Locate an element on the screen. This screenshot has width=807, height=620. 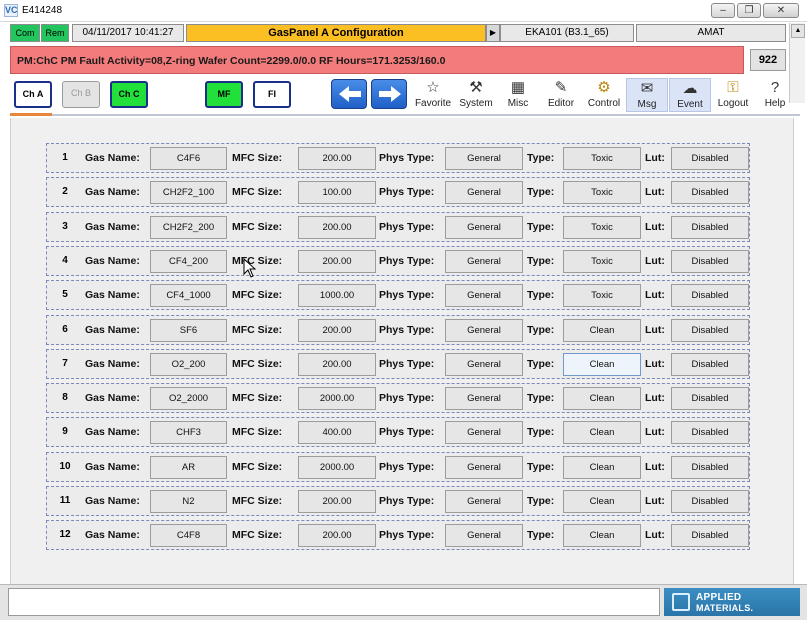
gas-name-field: O2_2000 is located at coordinates (188, 398).